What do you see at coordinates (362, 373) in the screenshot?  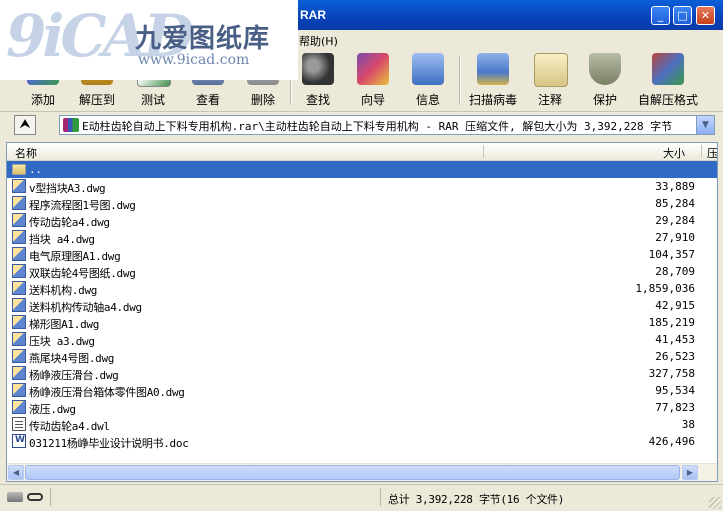 I see `table-row: 杨峥液压滑台.dwg 327,758` at bounding box center [362, 373].